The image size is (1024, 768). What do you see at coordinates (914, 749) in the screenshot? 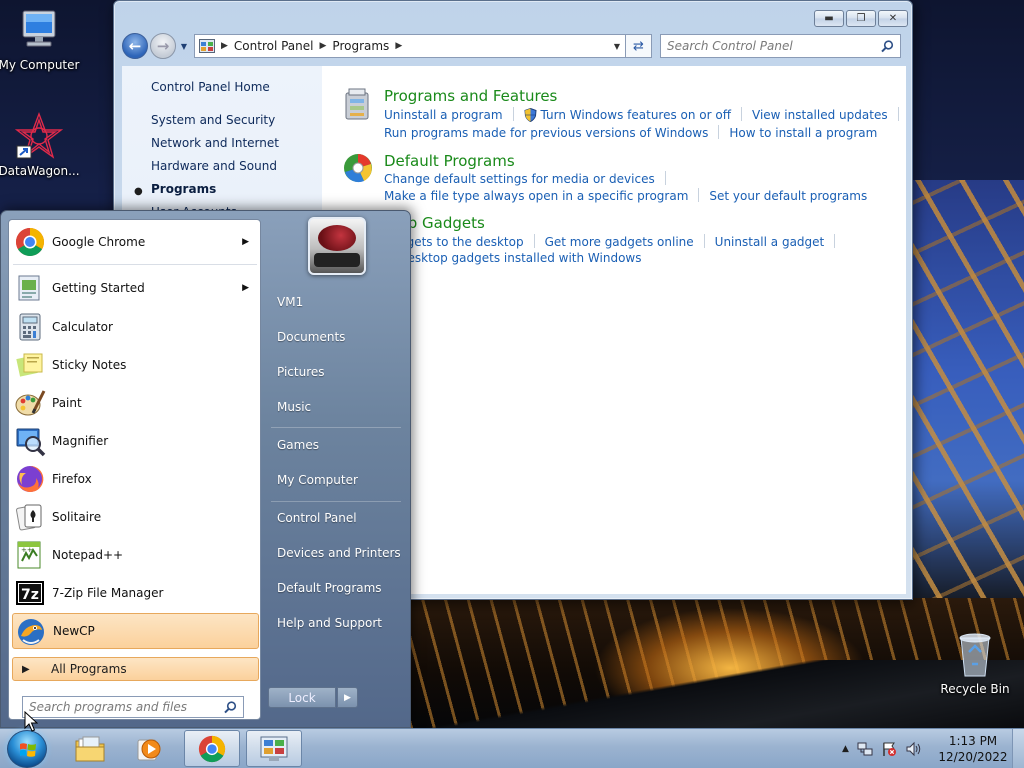
I see `volume-icon` at bounding box center [914, 749].